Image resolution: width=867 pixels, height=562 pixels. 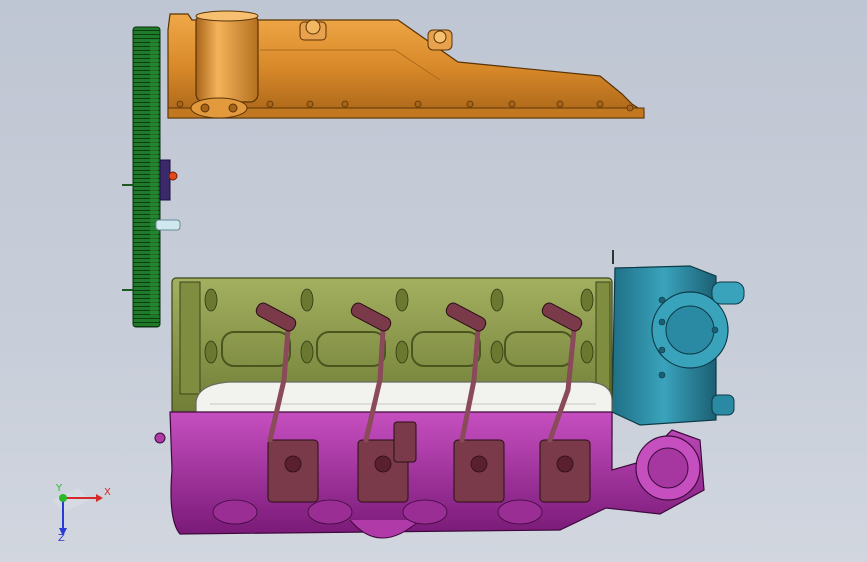 I want to click on x-axis-arrow-icon, so click(x=99, y=498).